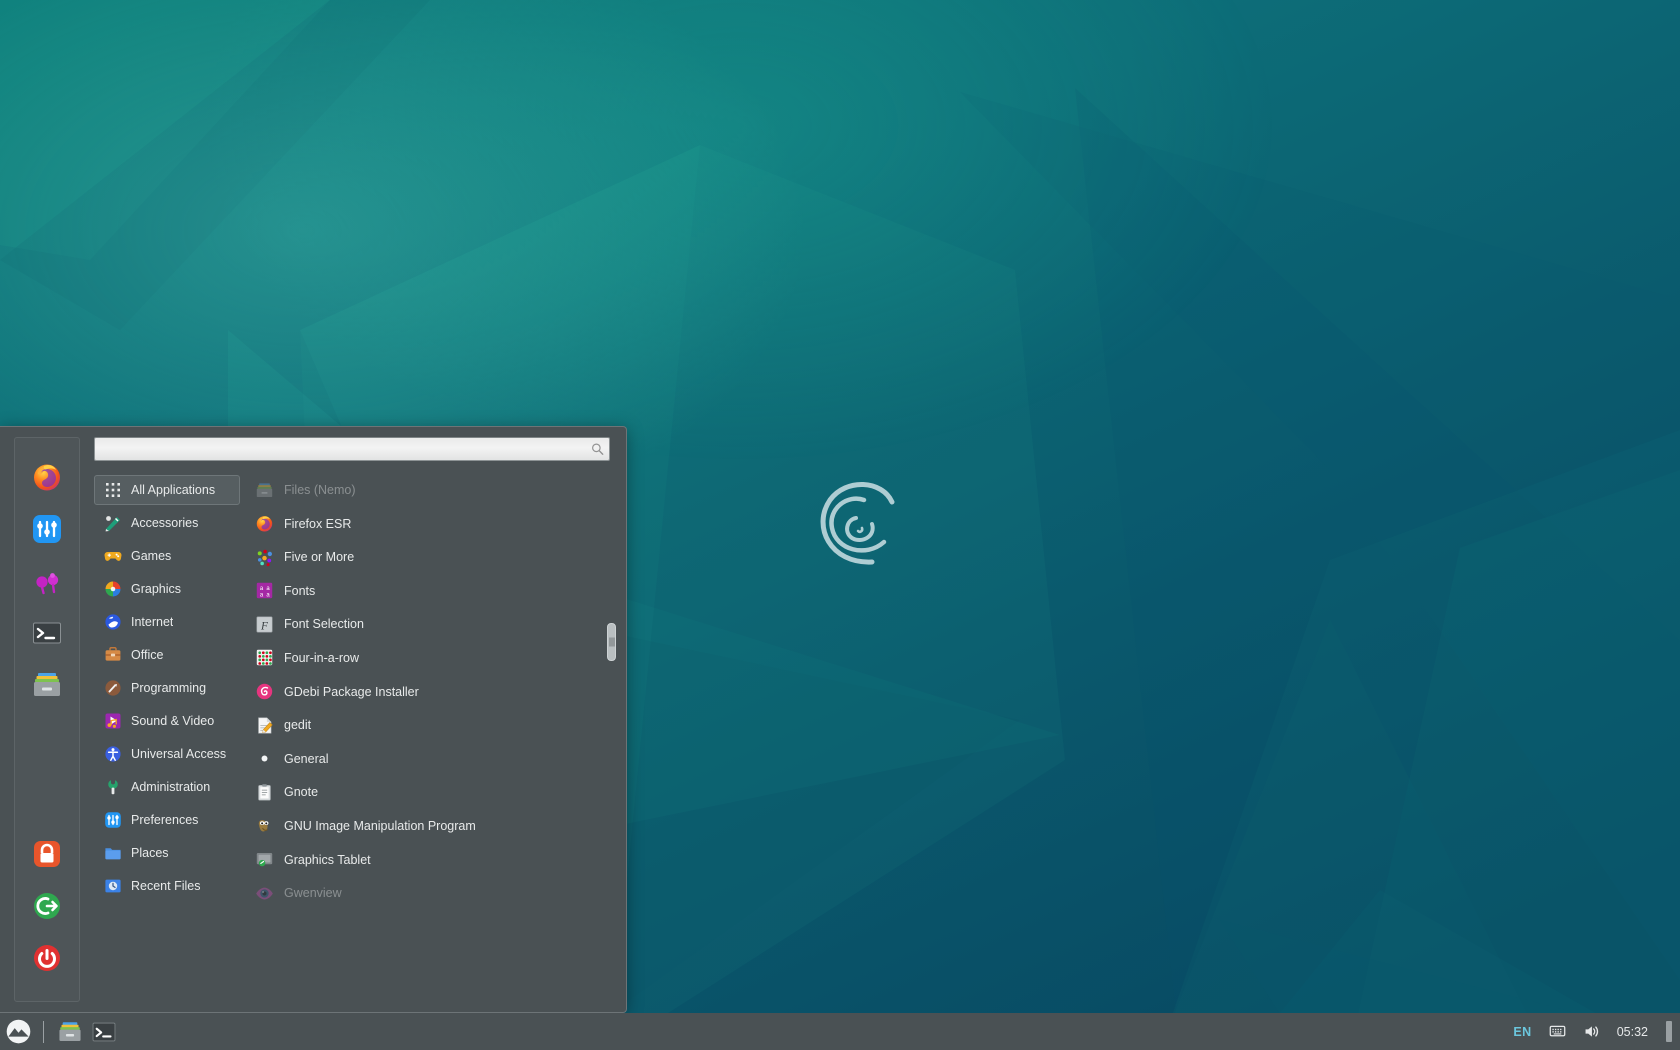 The height and width of the screenshot is (1050, 1680). I want to click on tray-keyboard-layout: EN, so click(1522, 1031).